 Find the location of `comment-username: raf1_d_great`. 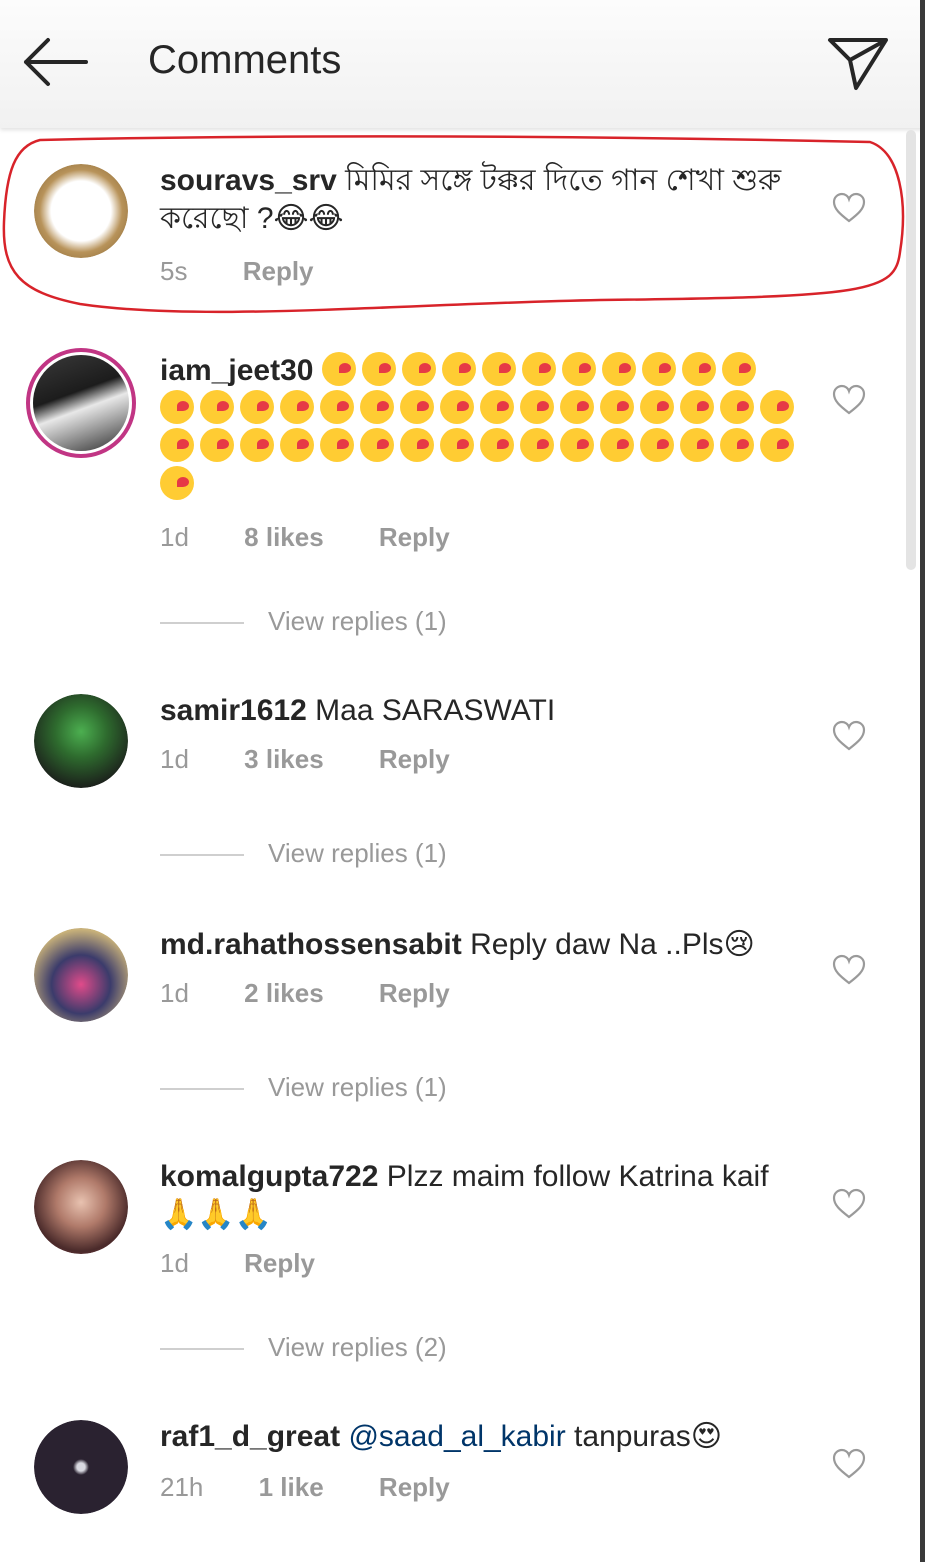

comment-username: raf1_d_great is located at coordinates (250, 1436).